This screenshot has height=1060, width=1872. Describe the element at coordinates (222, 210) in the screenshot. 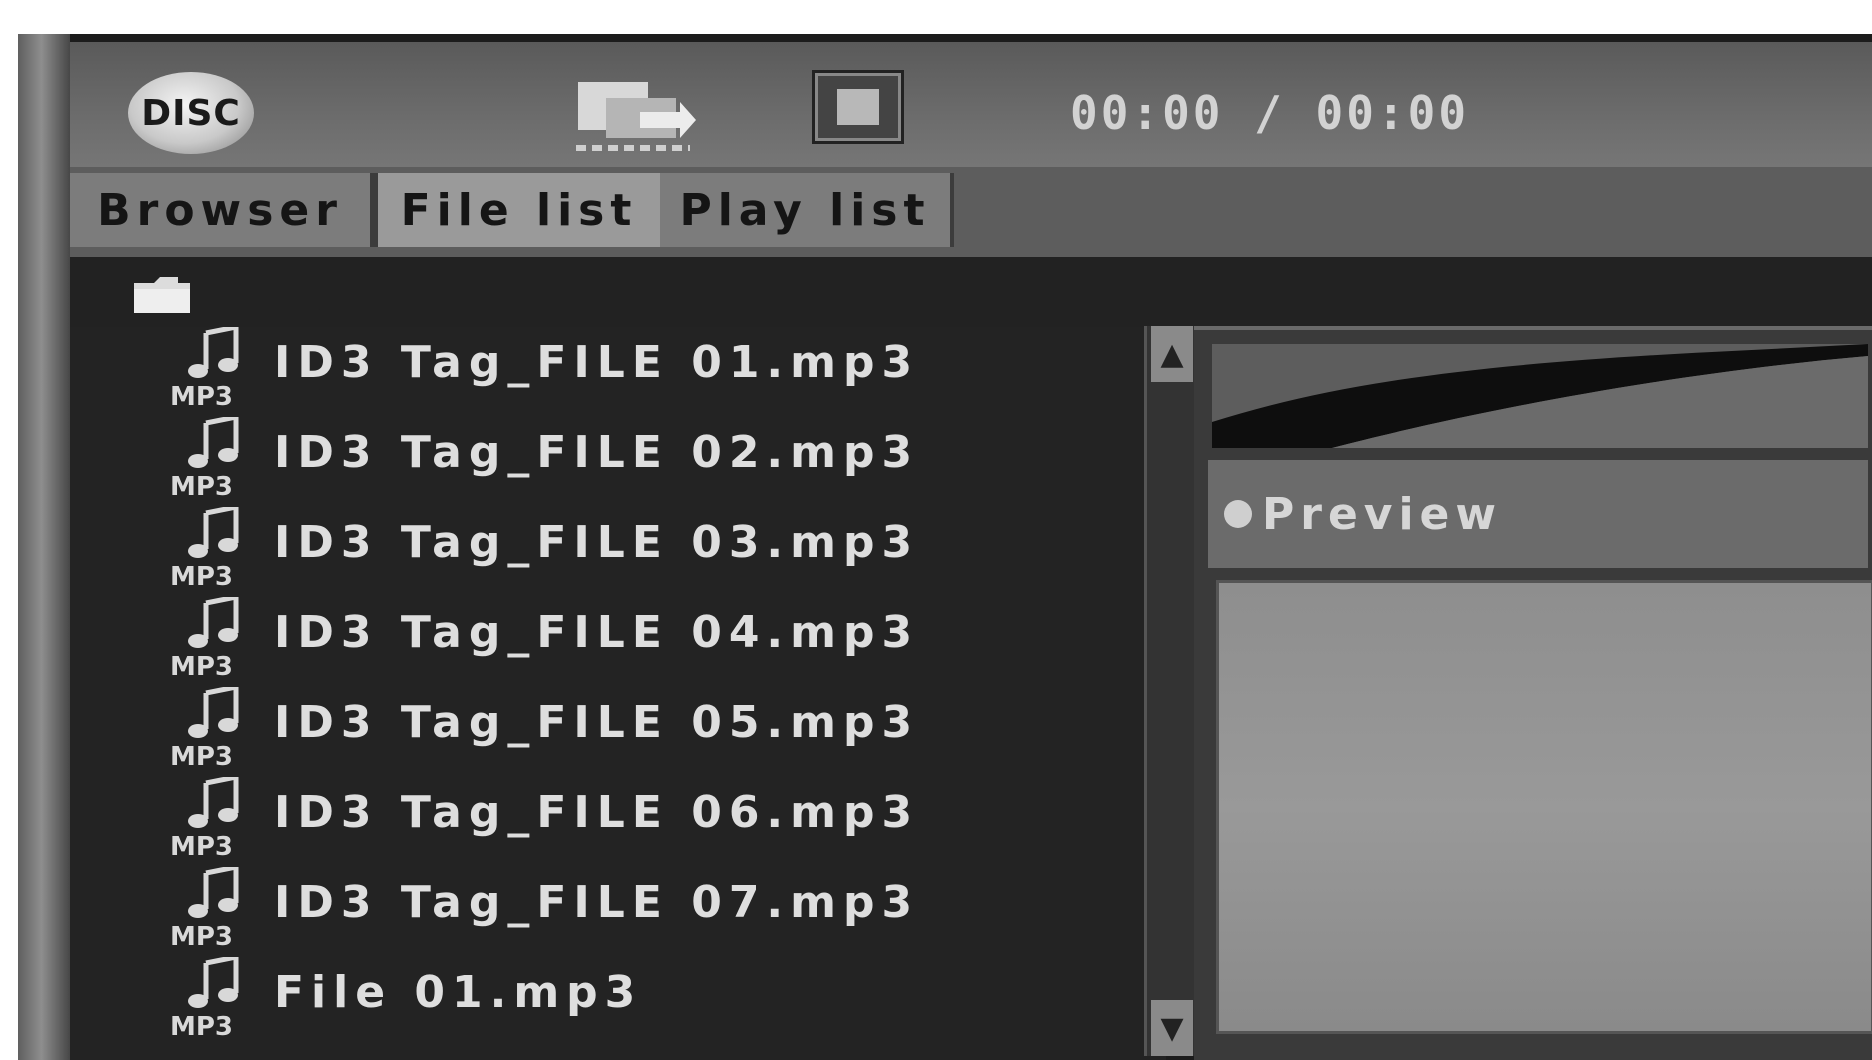

I see `tab-browser: Browser` at that location.